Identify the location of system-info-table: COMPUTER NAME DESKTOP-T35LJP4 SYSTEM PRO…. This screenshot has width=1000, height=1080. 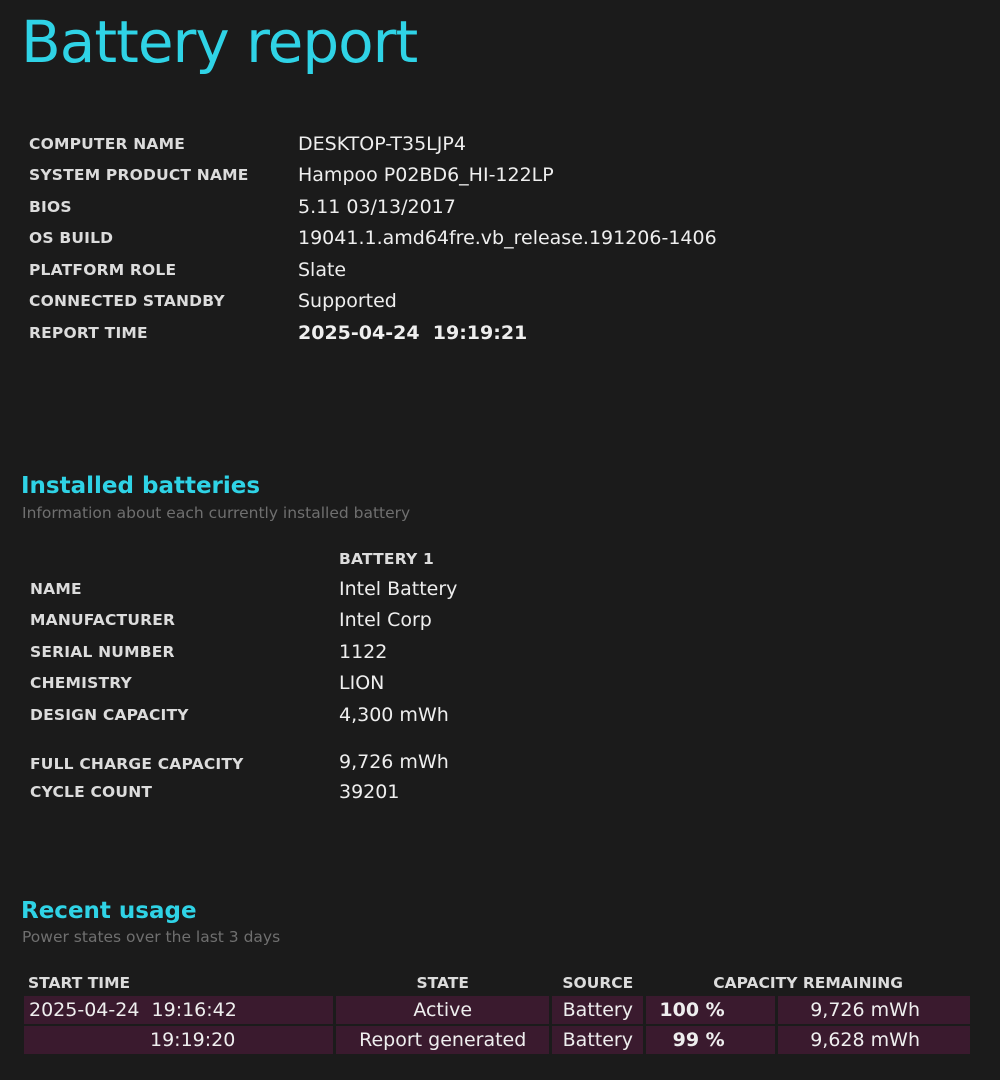
(373, 238).